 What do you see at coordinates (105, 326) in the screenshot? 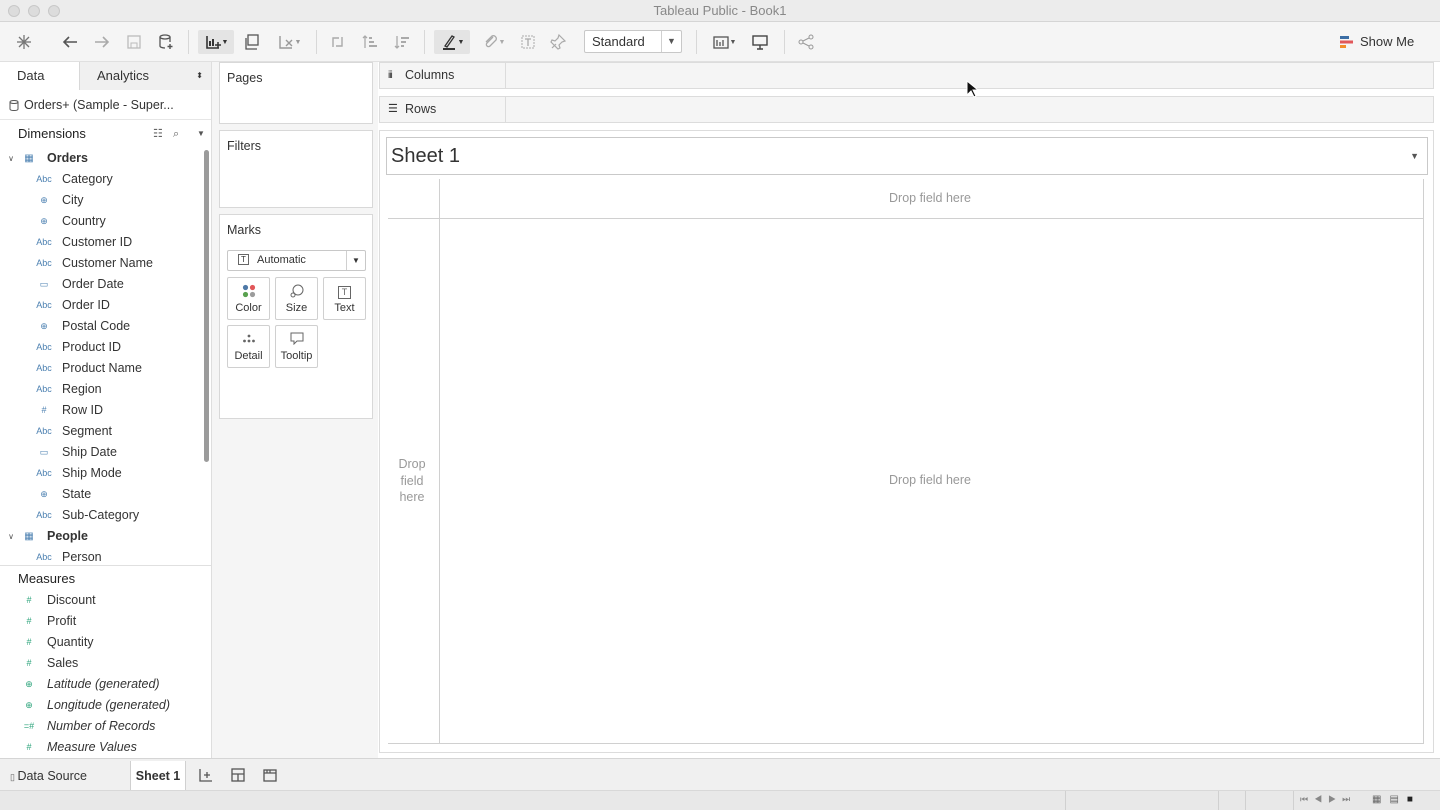
I see `dimension-item: ⊕ Postal Code` at bounding box center [105, 326].